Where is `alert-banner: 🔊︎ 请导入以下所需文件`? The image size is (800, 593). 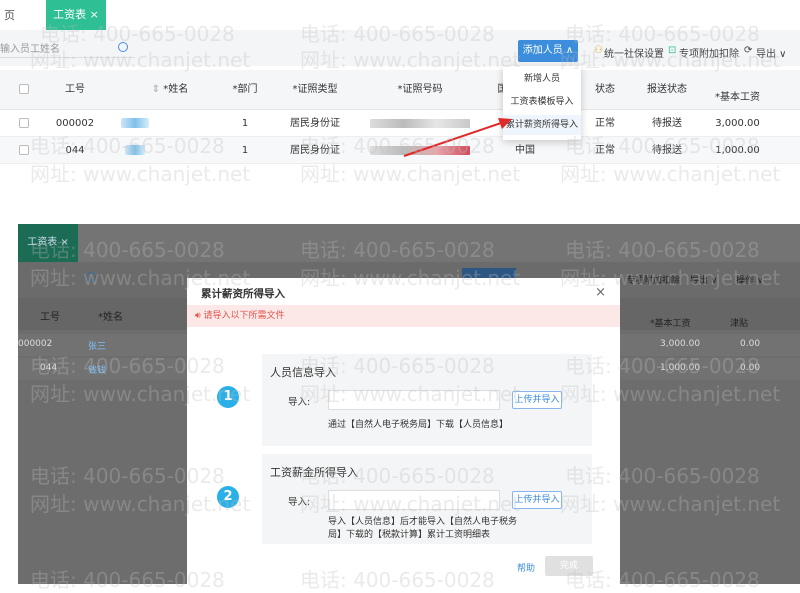
alert-banner: 🔊︎ 请导入以下所需文件 is located at coordinates (403, 316).